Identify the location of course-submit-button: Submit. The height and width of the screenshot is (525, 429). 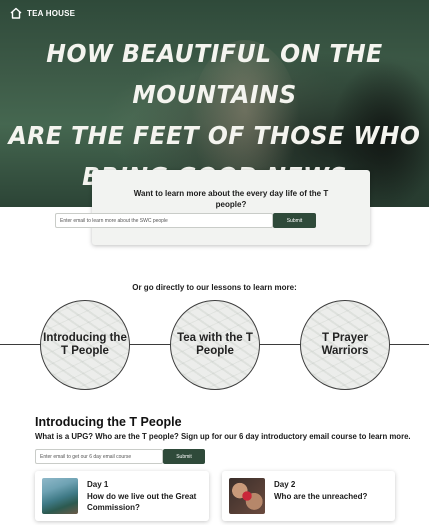
(184, 456).